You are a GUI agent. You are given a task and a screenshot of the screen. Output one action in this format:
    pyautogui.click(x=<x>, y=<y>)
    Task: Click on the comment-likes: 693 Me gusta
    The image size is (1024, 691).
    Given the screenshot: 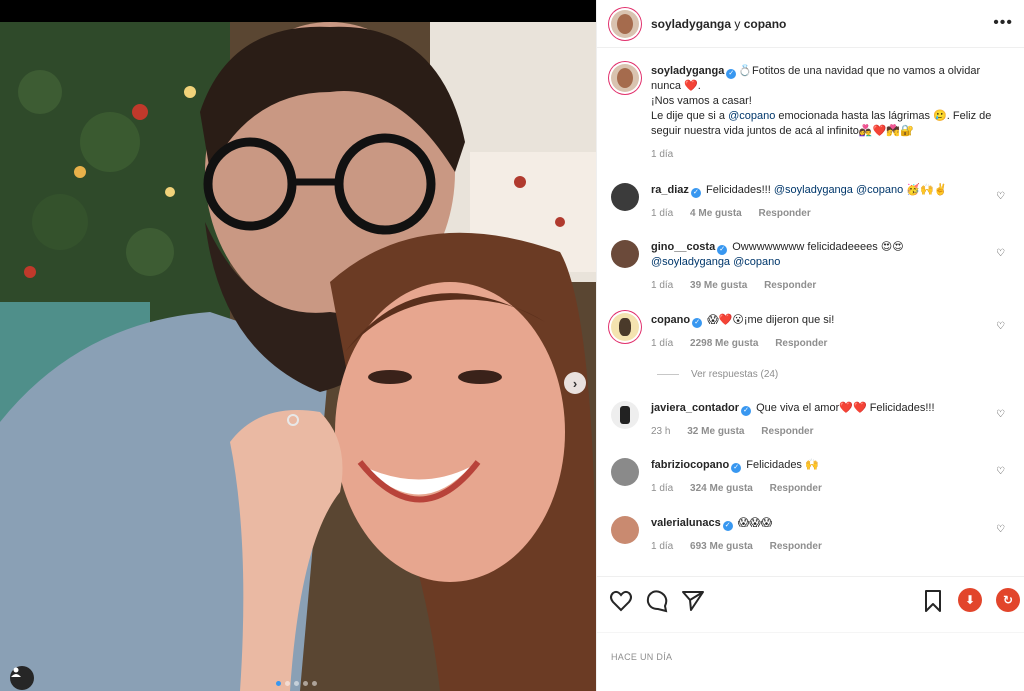 What is the action you would take?
    pyautogui.click(x=721, y=546)
    